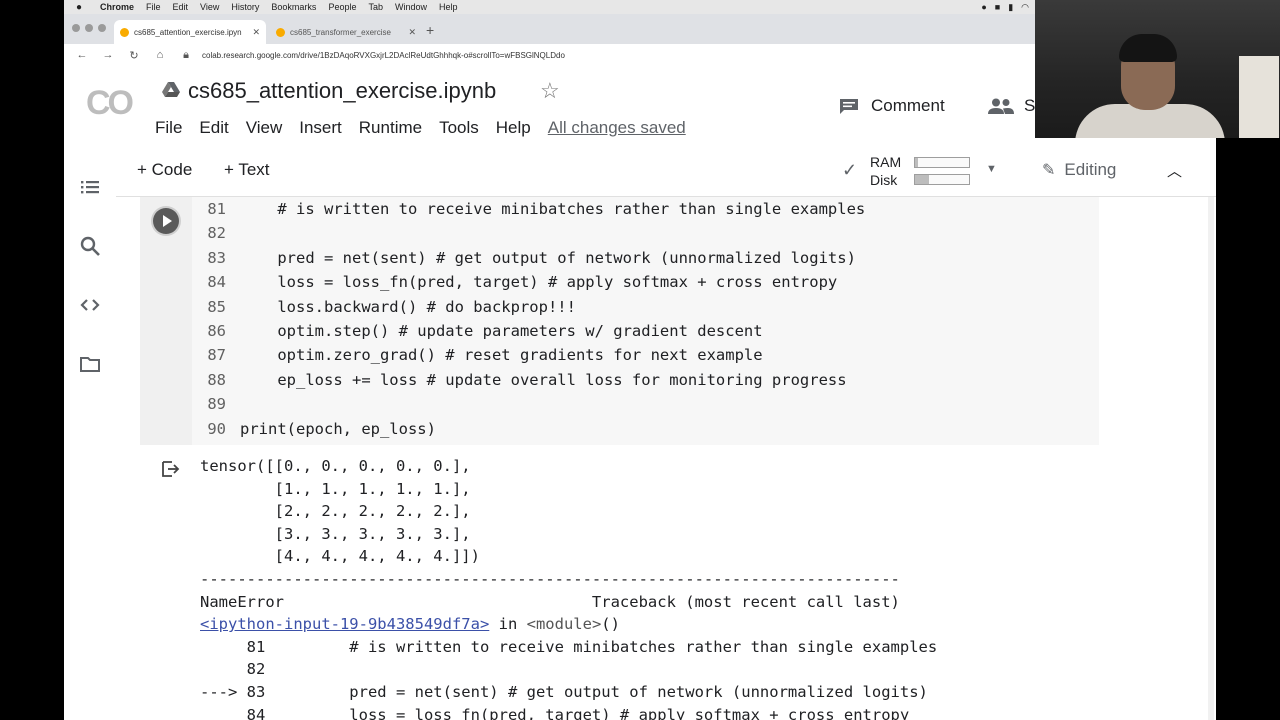 The image size is (1280, 720). I want to click on disk-meter, so click(942, 179).